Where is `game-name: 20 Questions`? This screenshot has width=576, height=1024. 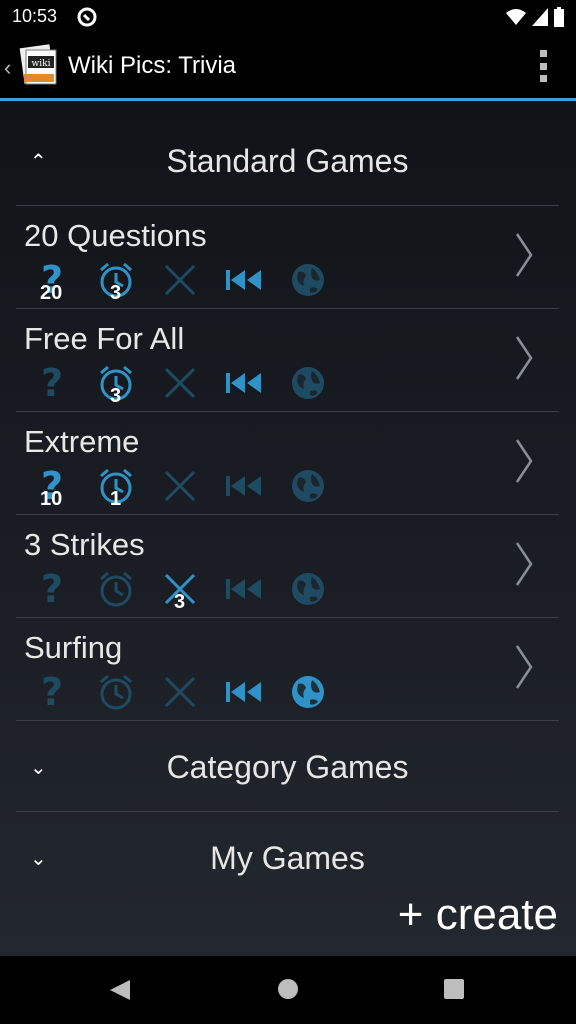
game-name: 20 Questions is located at coordinates (115, 235).